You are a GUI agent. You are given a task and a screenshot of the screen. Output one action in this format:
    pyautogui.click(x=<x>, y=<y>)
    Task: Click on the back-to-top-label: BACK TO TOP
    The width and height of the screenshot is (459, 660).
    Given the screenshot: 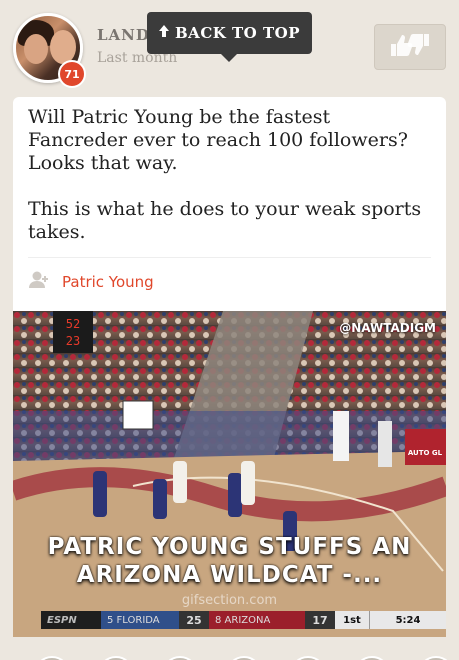 What is the action you would take?
    pyautogui.click(x=237, y=33)
    